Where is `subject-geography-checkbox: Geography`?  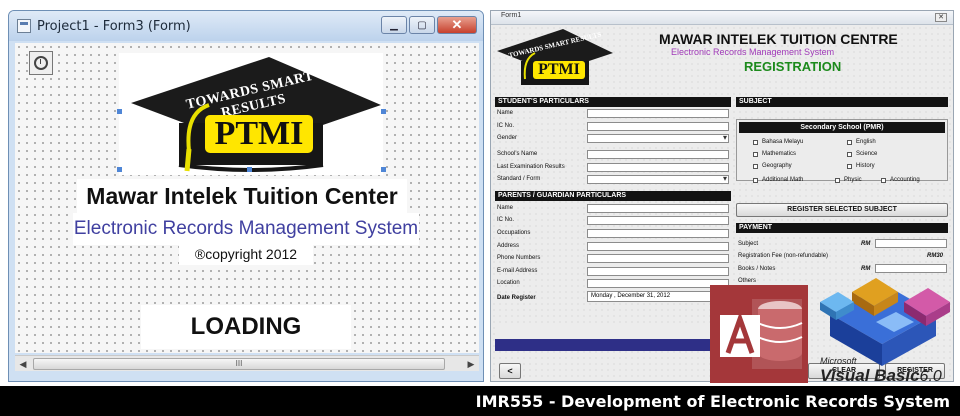
subject-geography-checkbox: Geography is located at coordinates (772, 166).